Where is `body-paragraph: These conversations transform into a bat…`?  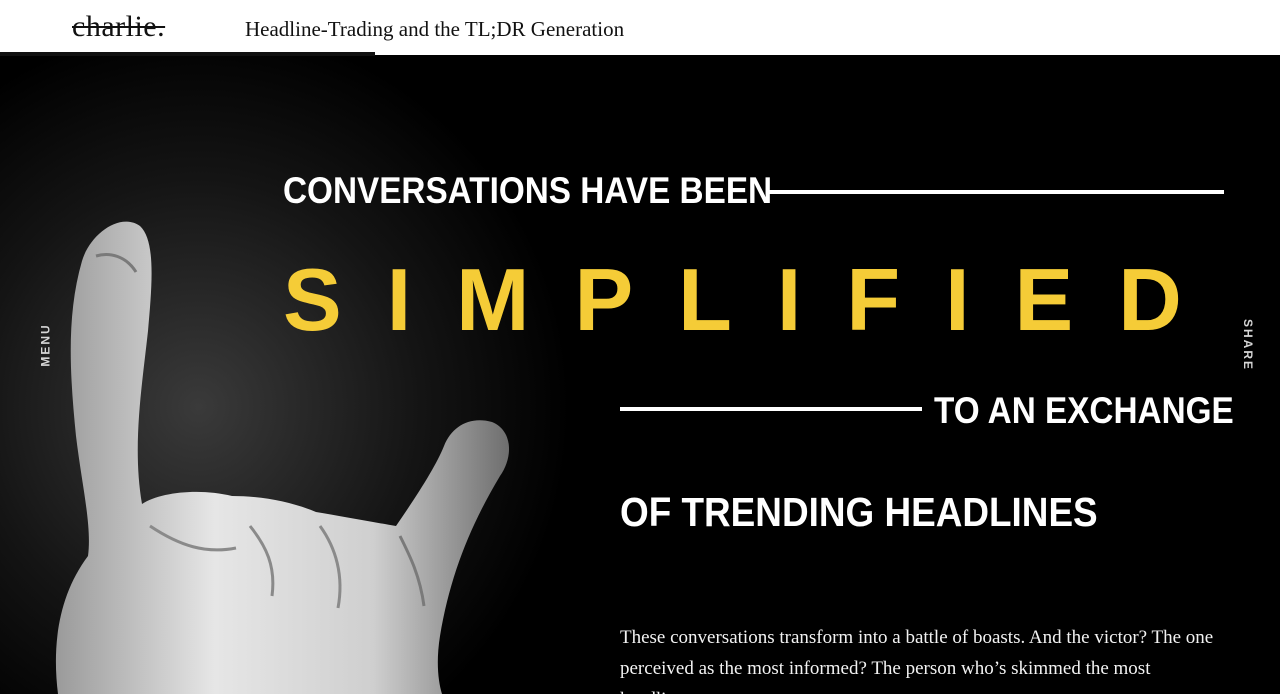
body-paragraph: These conversations transform into a bat… is located at coordinates (917, 660).